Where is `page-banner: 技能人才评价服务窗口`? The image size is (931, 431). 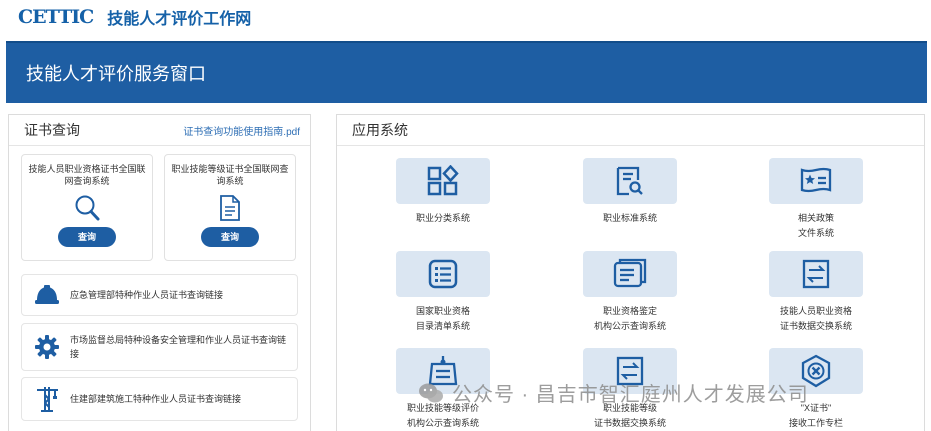
page-banner: 技能人才评价服务窗口 is located at coordinates (466, 72).